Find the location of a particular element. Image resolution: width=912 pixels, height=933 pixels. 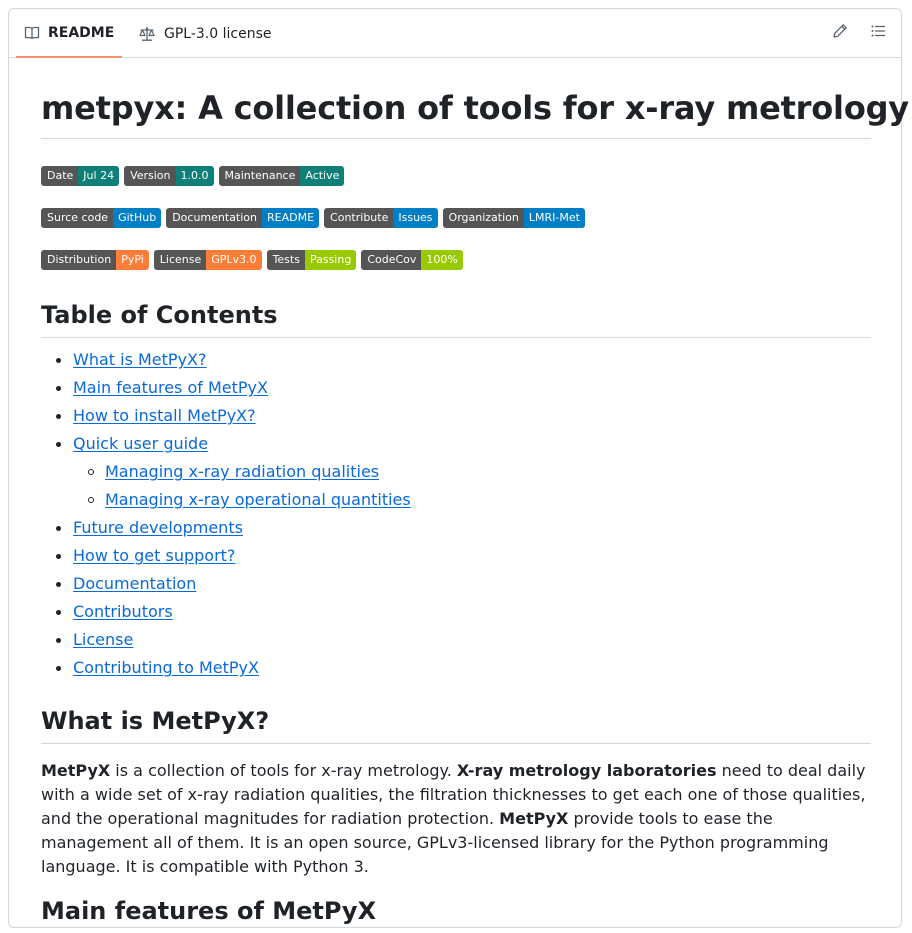

toc-link: How to get support? is located at coordinates (154, 555).